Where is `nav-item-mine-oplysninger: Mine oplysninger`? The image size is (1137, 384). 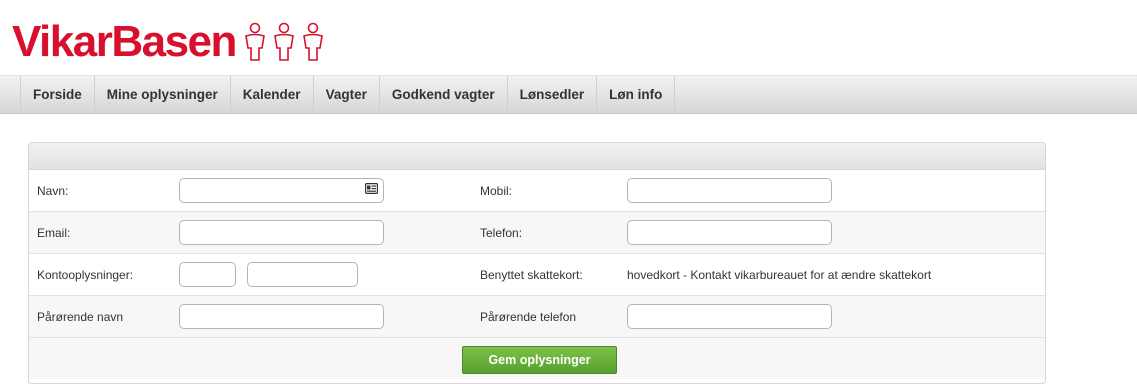 nav-item-mine-oplysninger: Mine oplysninger is located at coordinates (163, 94).